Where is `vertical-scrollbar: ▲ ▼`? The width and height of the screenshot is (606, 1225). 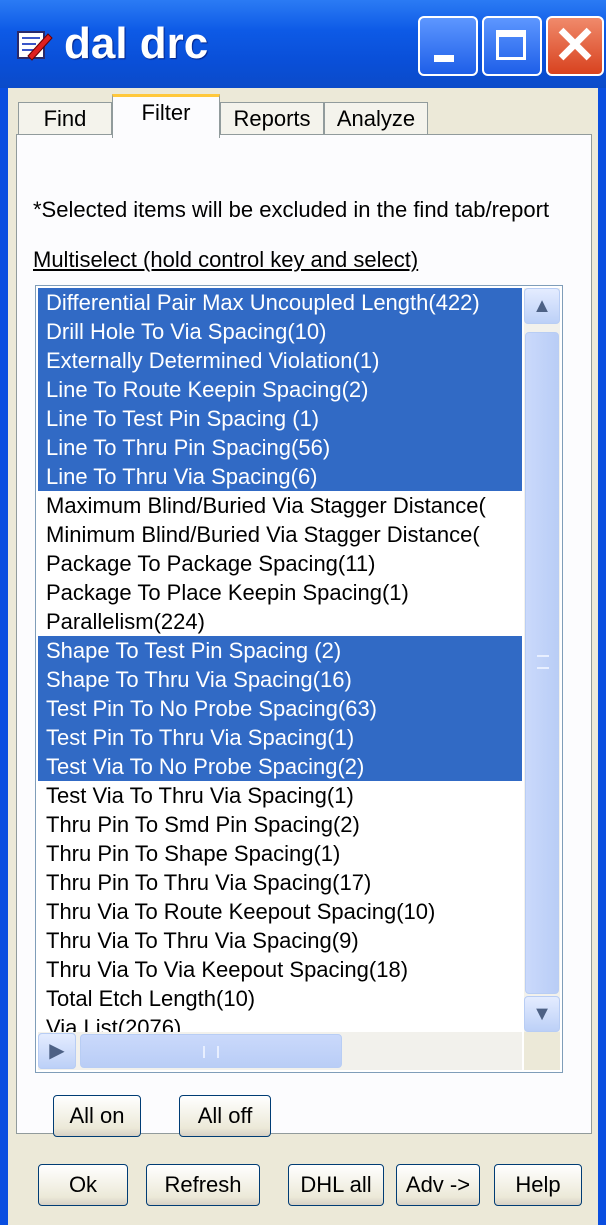
vertical-scrollbar: ▲ ▼ is located at coordinates (542, 660).